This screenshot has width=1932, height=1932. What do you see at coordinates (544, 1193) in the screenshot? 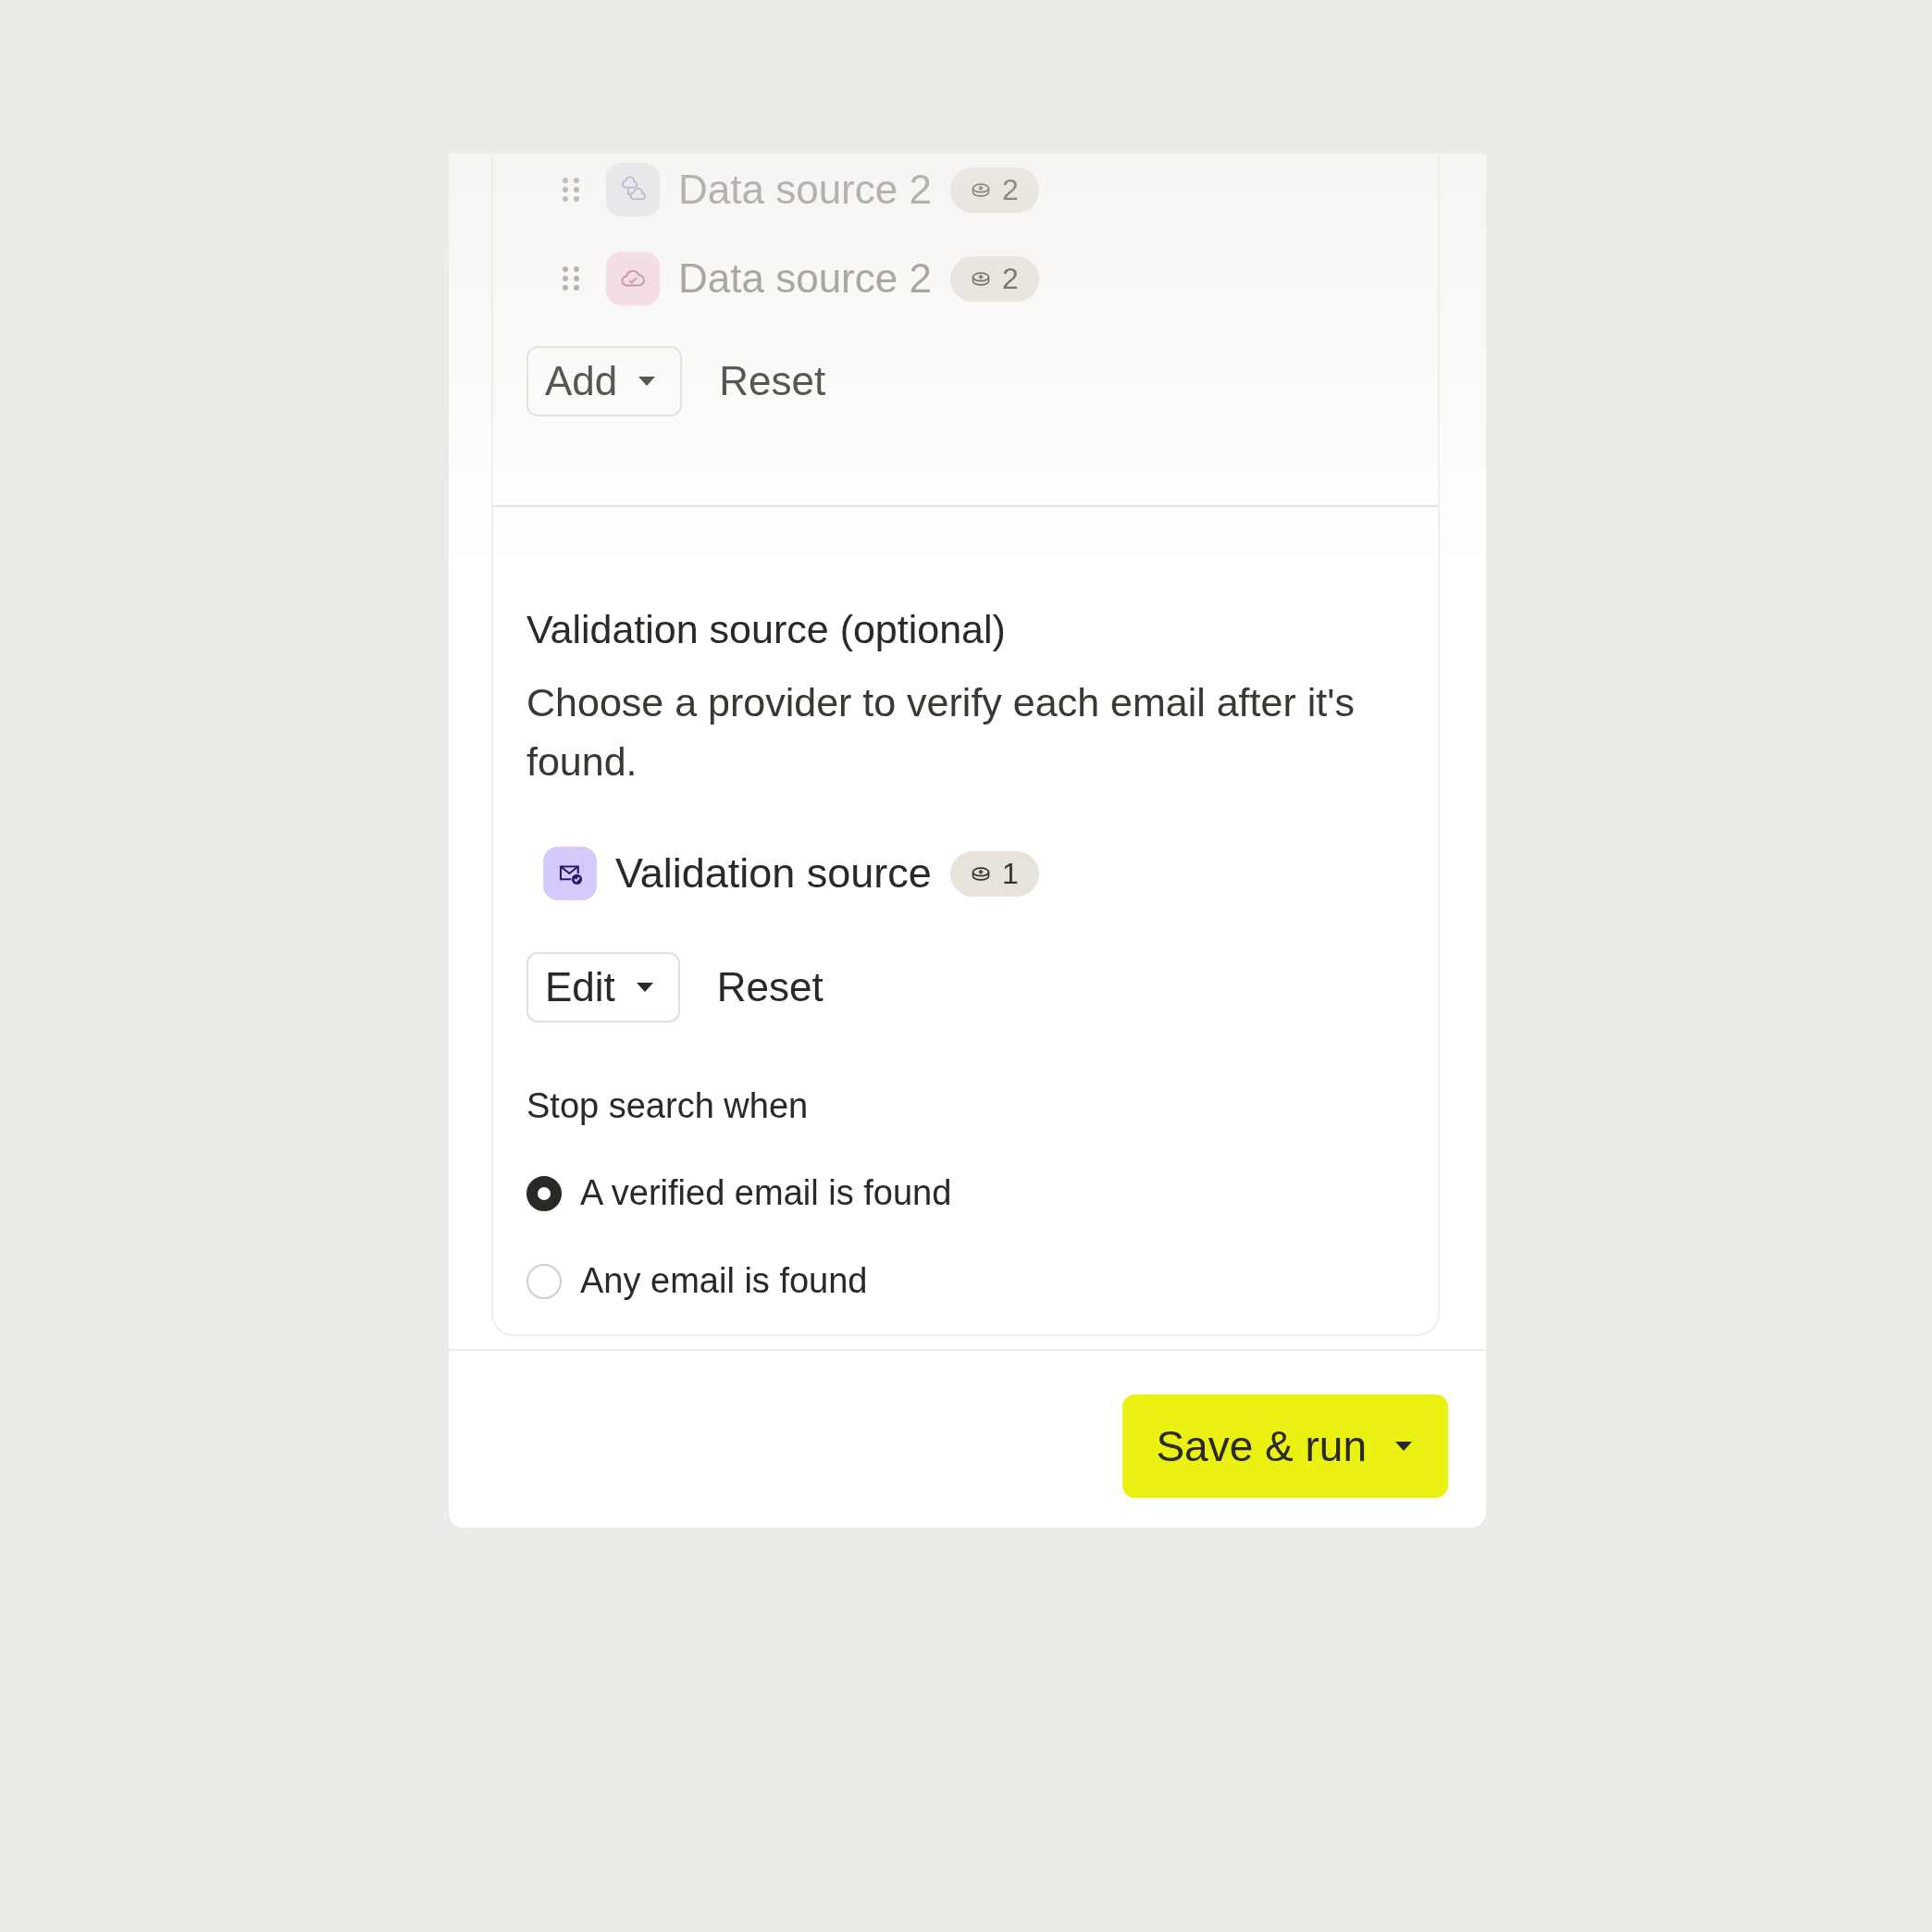
I see `radio-button` at bounding box center [544, 1193].